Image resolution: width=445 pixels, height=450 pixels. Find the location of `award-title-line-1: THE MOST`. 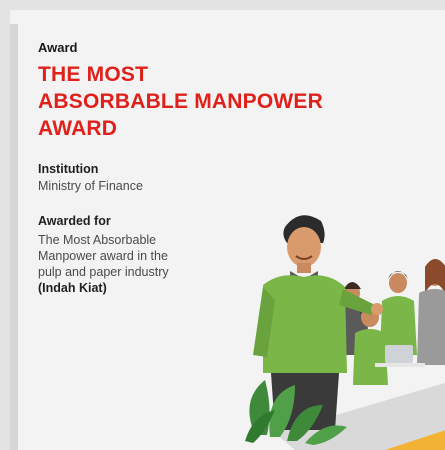

award-title-line-1: THE MOST is located at coordinates (93, 74).